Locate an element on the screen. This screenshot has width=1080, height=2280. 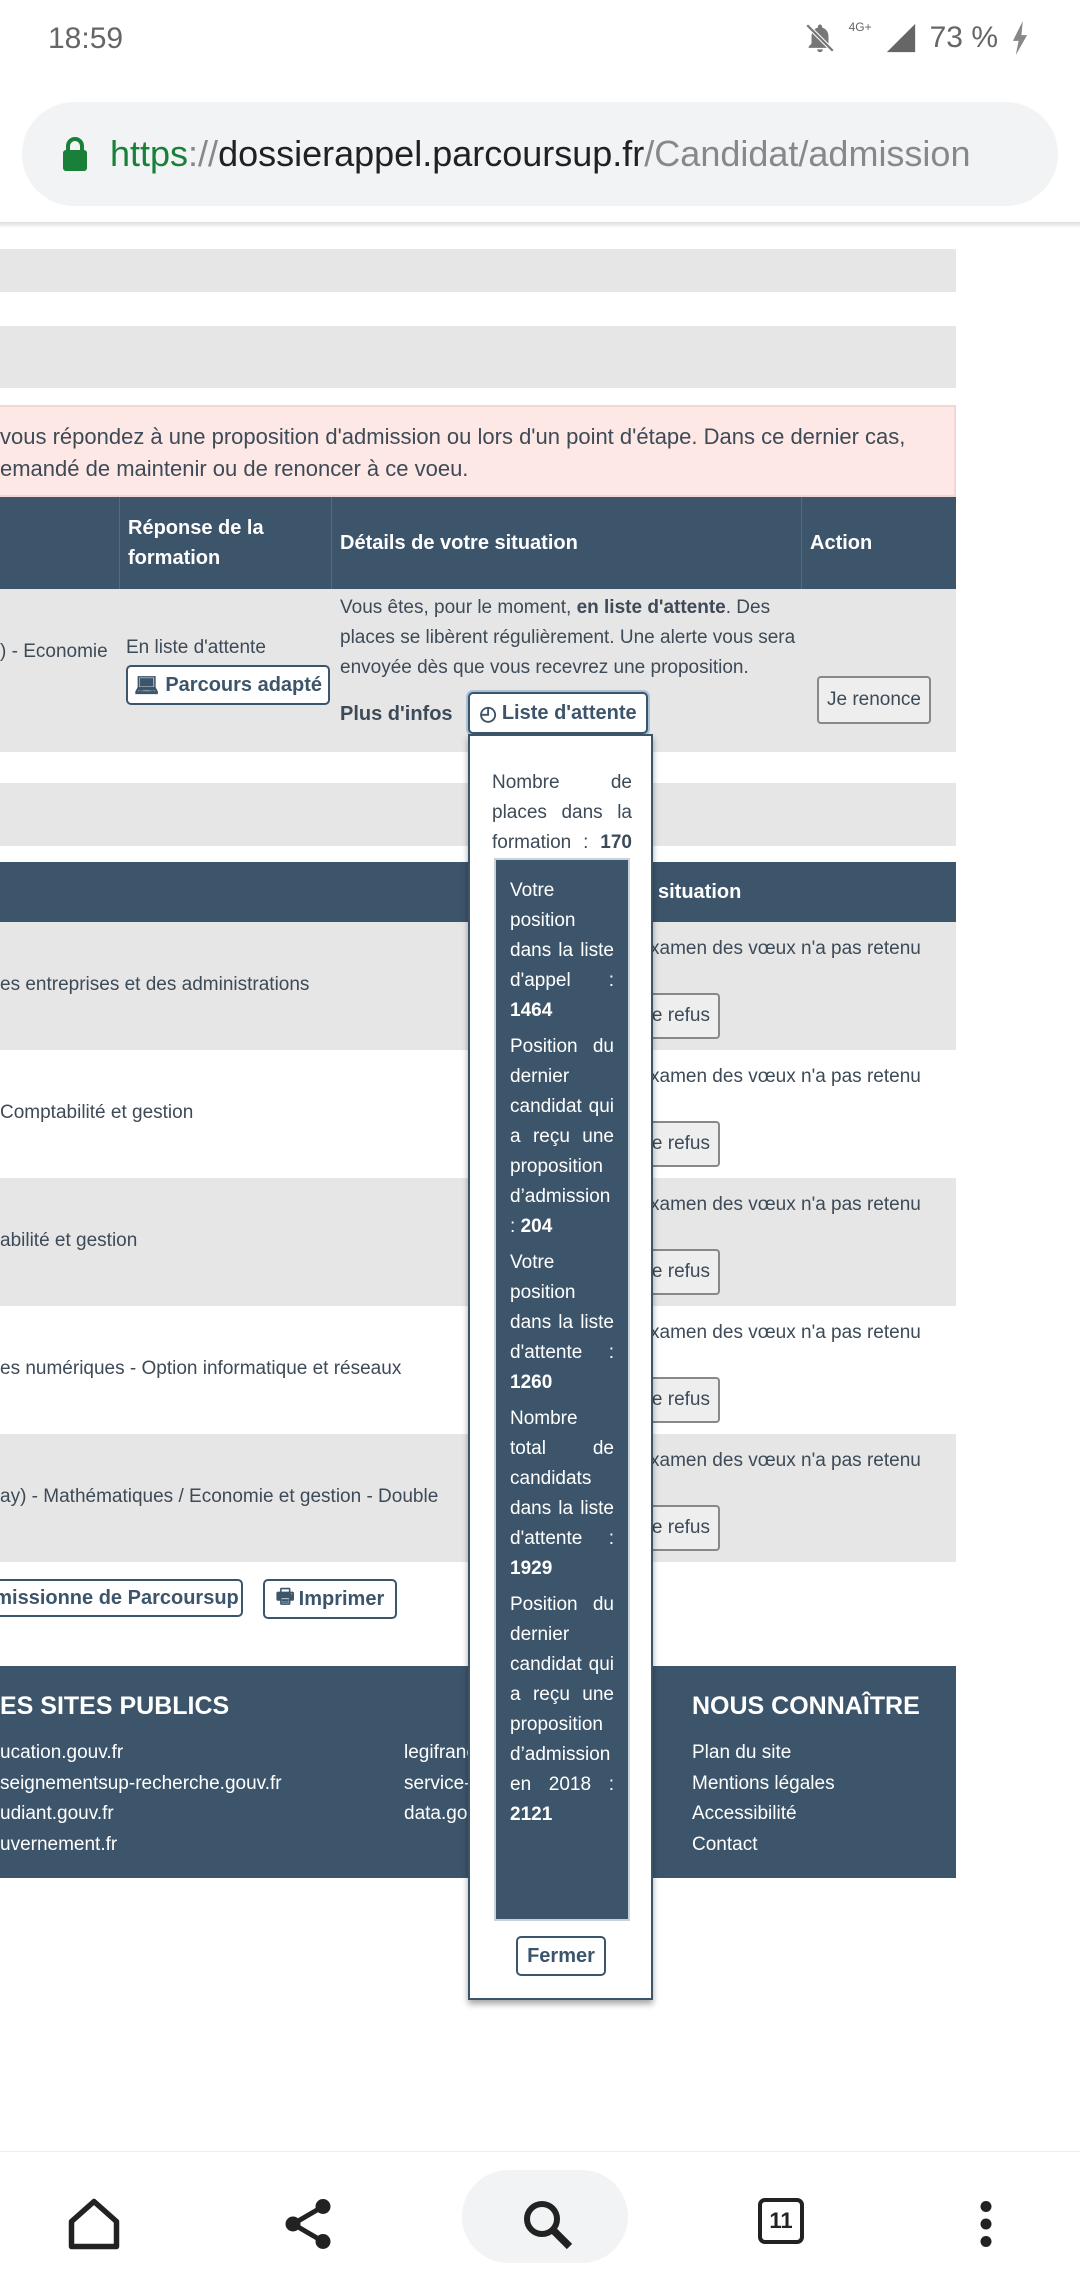
formation-name: abilité et gestion is located at coordinates (69, 1240).